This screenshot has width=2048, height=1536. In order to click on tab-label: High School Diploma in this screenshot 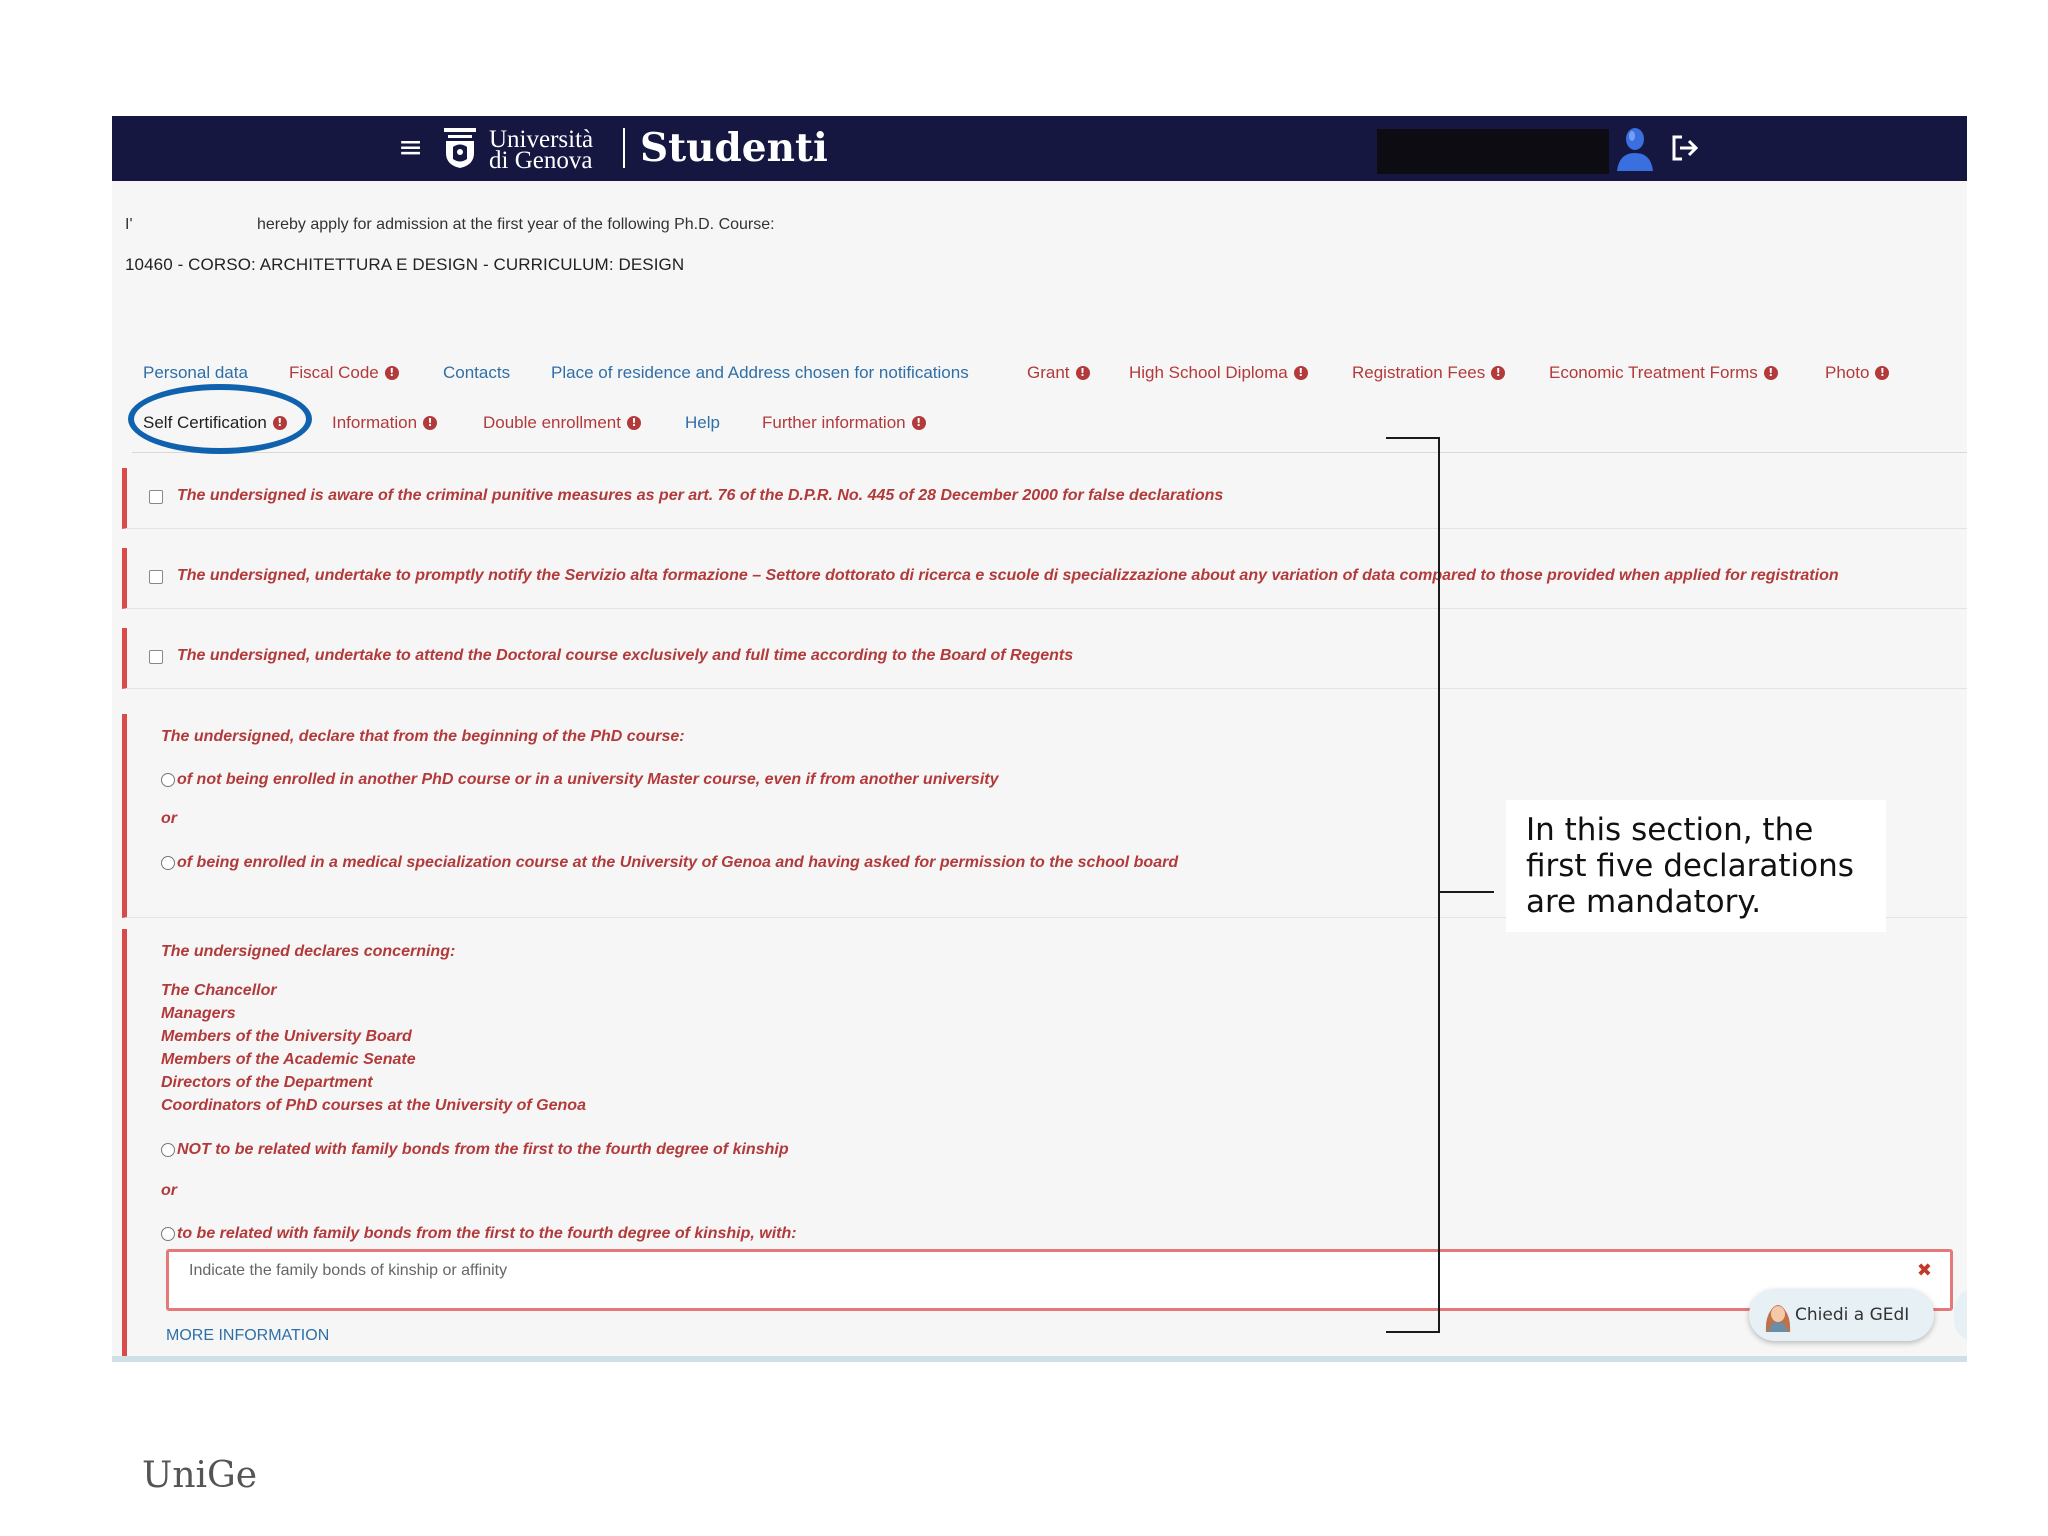, I will do `click(1208, 372)`.